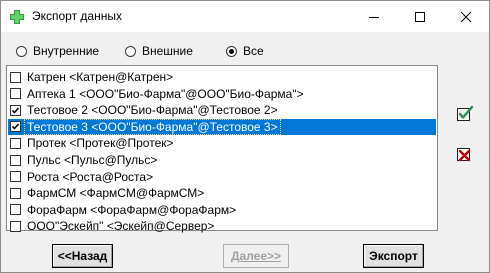 This screenshot has width=490, height=273. Describe the element at coordinates (222, 226) in the screenshot. I see `list-item: ООО"Эскейп" <Эскейп@Сервер>` at that location.